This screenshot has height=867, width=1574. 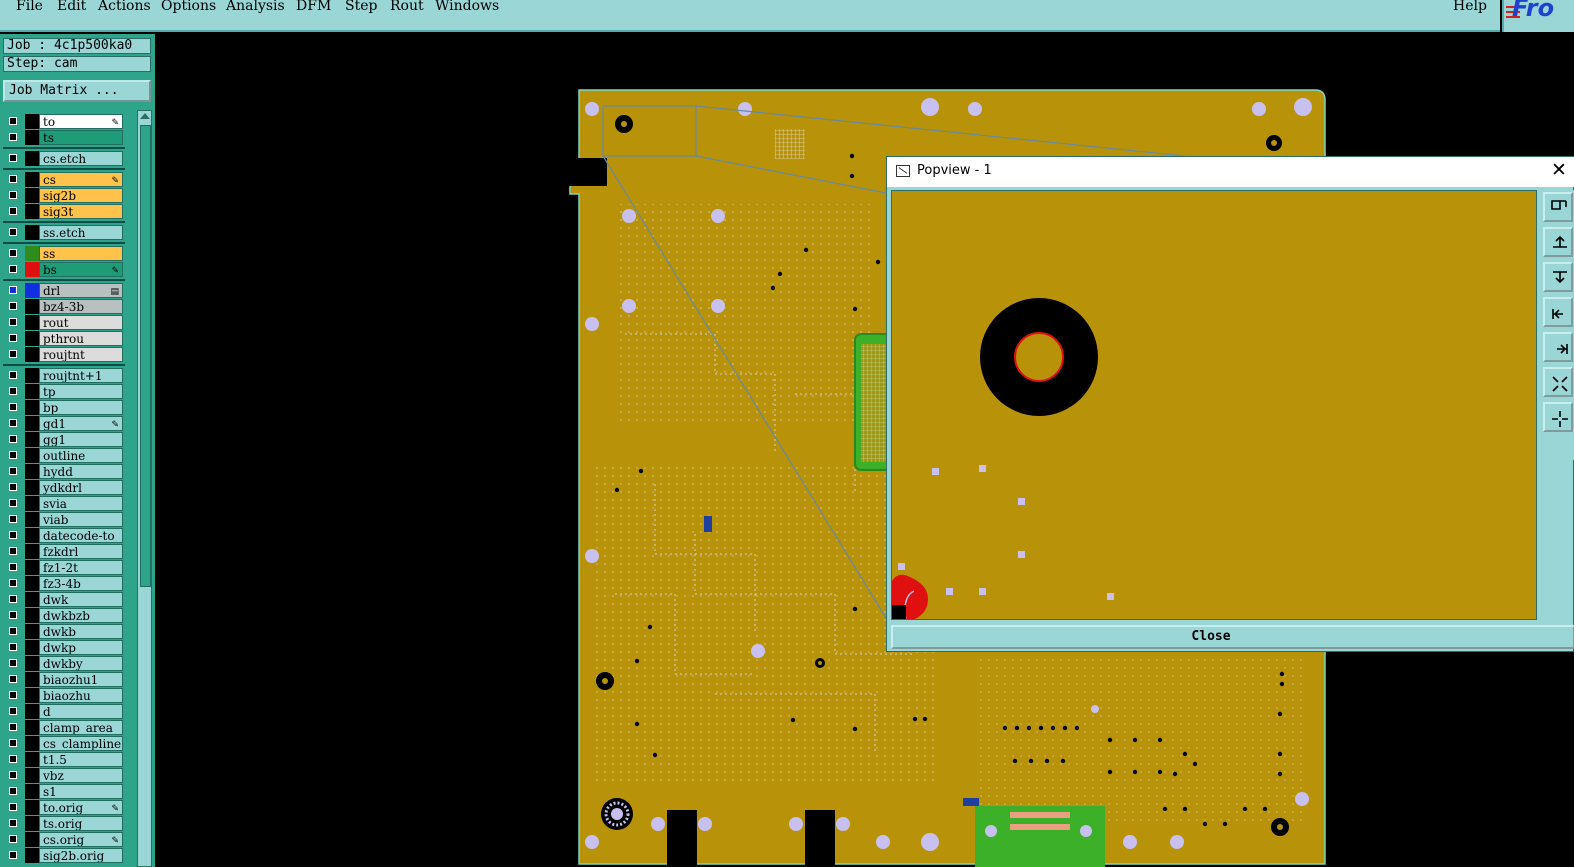 I want to click on layer-name: bp, so click(x=81, y=407).